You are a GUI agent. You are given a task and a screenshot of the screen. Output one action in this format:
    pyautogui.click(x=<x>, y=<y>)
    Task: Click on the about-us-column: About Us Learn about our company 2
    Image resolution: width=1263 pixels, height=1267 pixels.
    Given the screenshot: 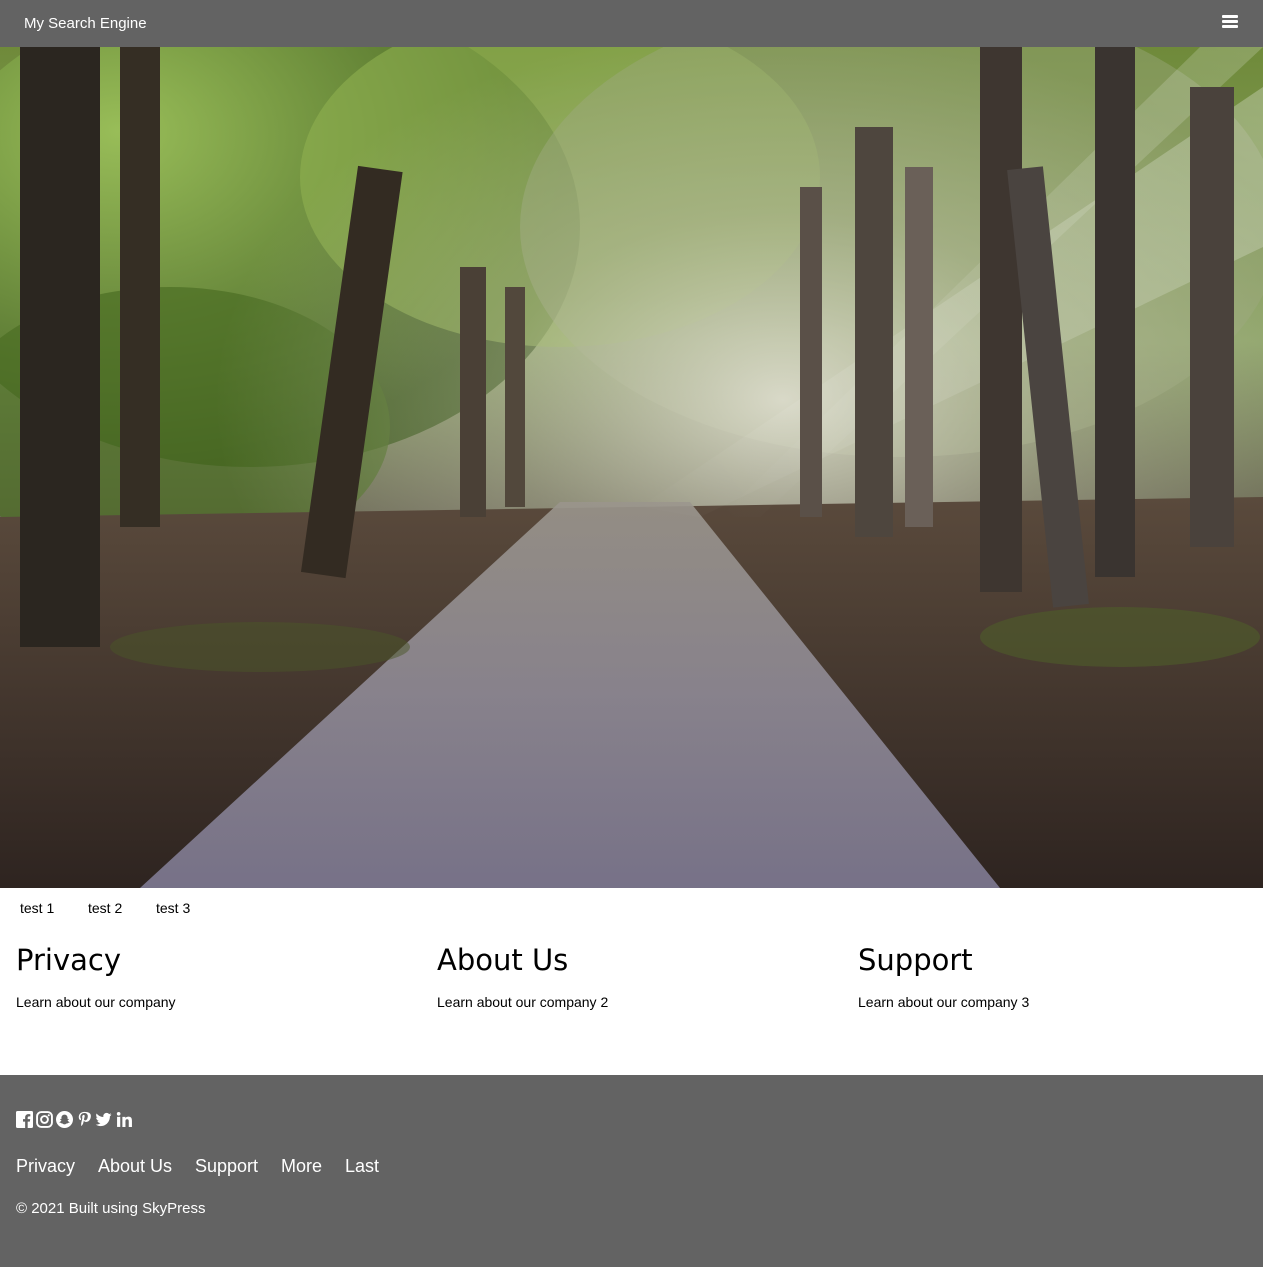 What is the action you would take?
    pyautogui.click(x=637, y=975)
    